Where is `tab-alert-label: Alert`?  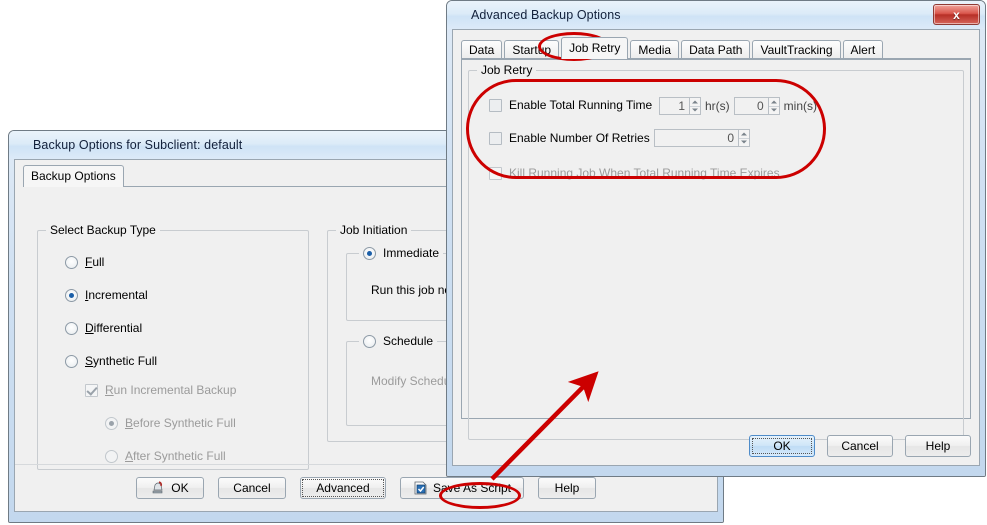 tab-alert-label: Alert is located at coordinates (863, 50).